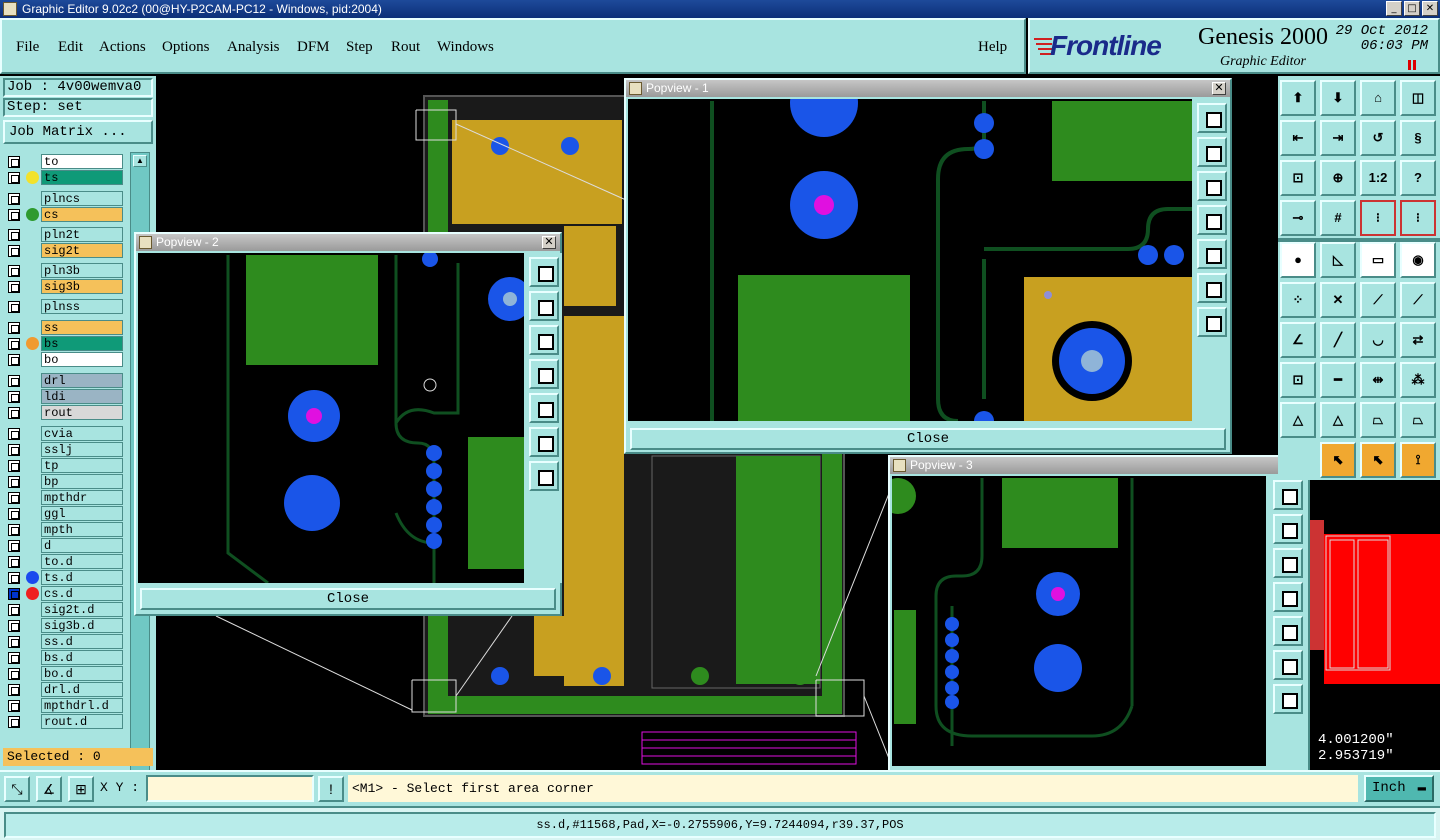 The image size is (1440, 840). I want to click on pads-group-icon: ⁂, so click(1418, 380).